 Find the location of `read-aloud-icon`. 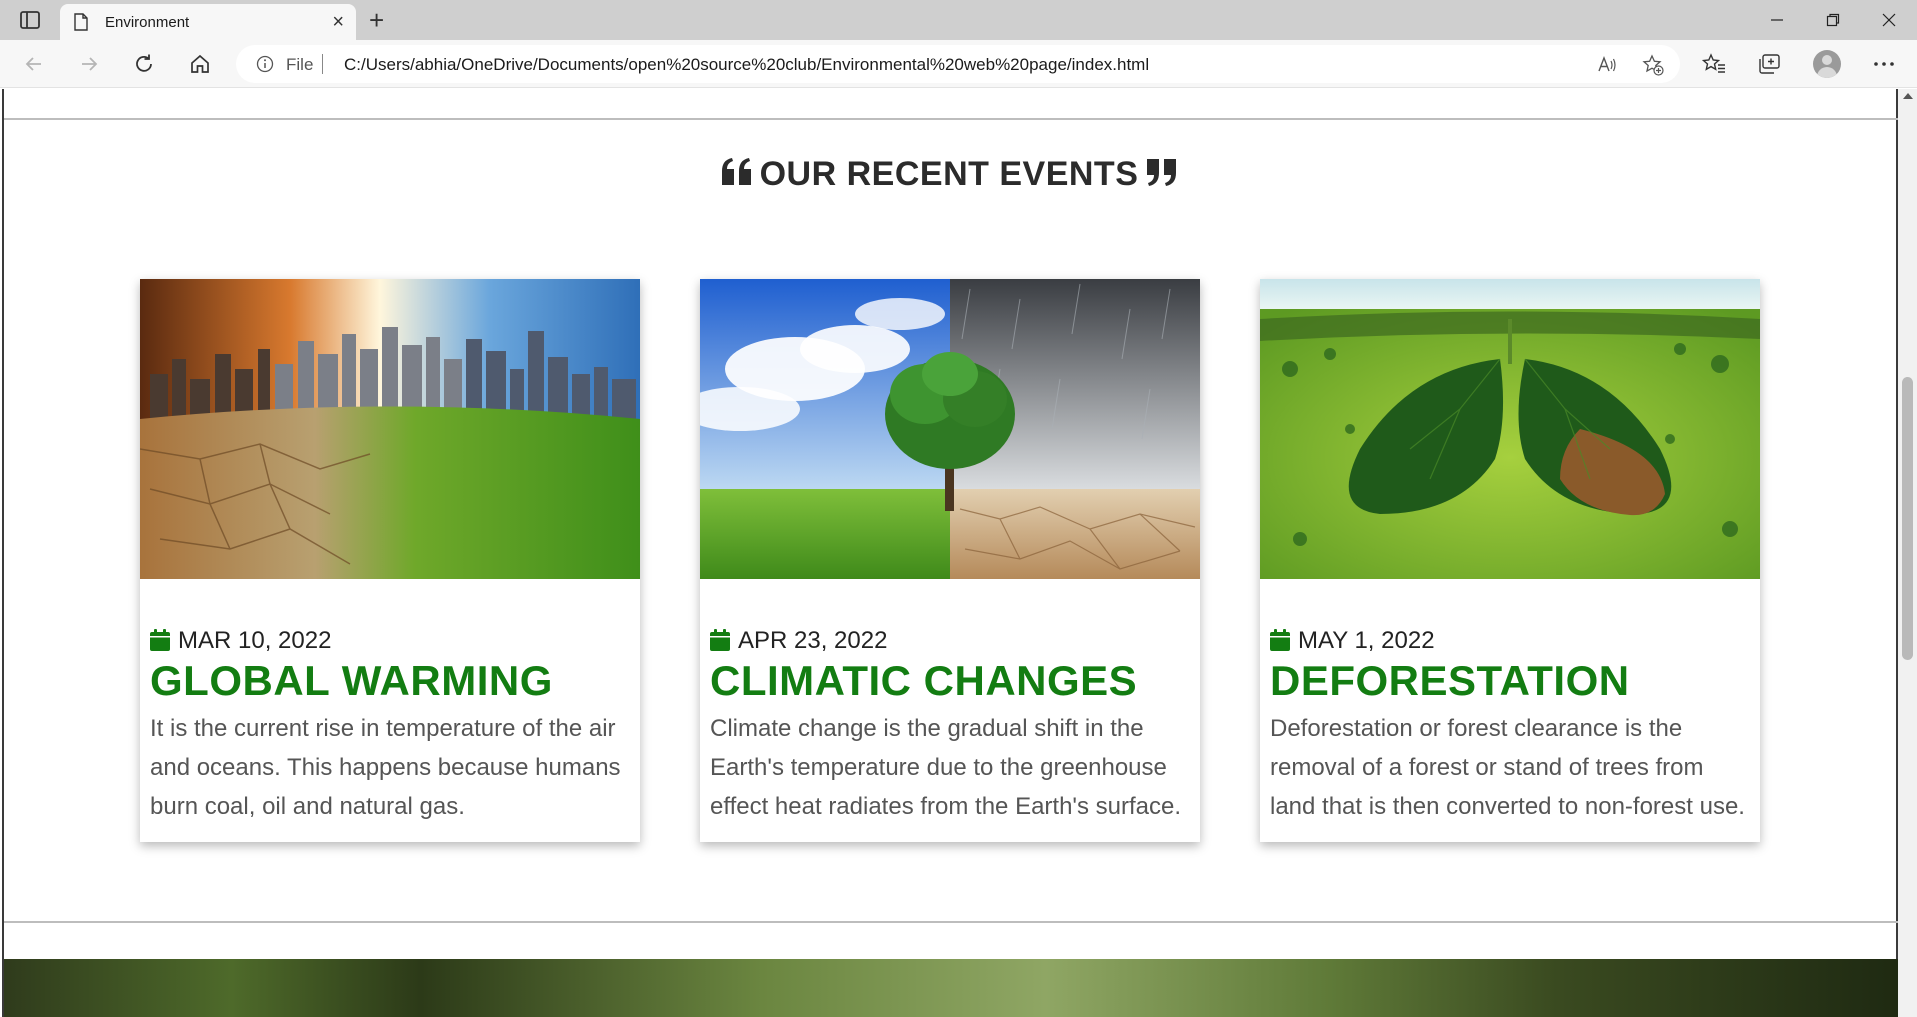

read-aloud-icon is located at coordinates (1607, 65).